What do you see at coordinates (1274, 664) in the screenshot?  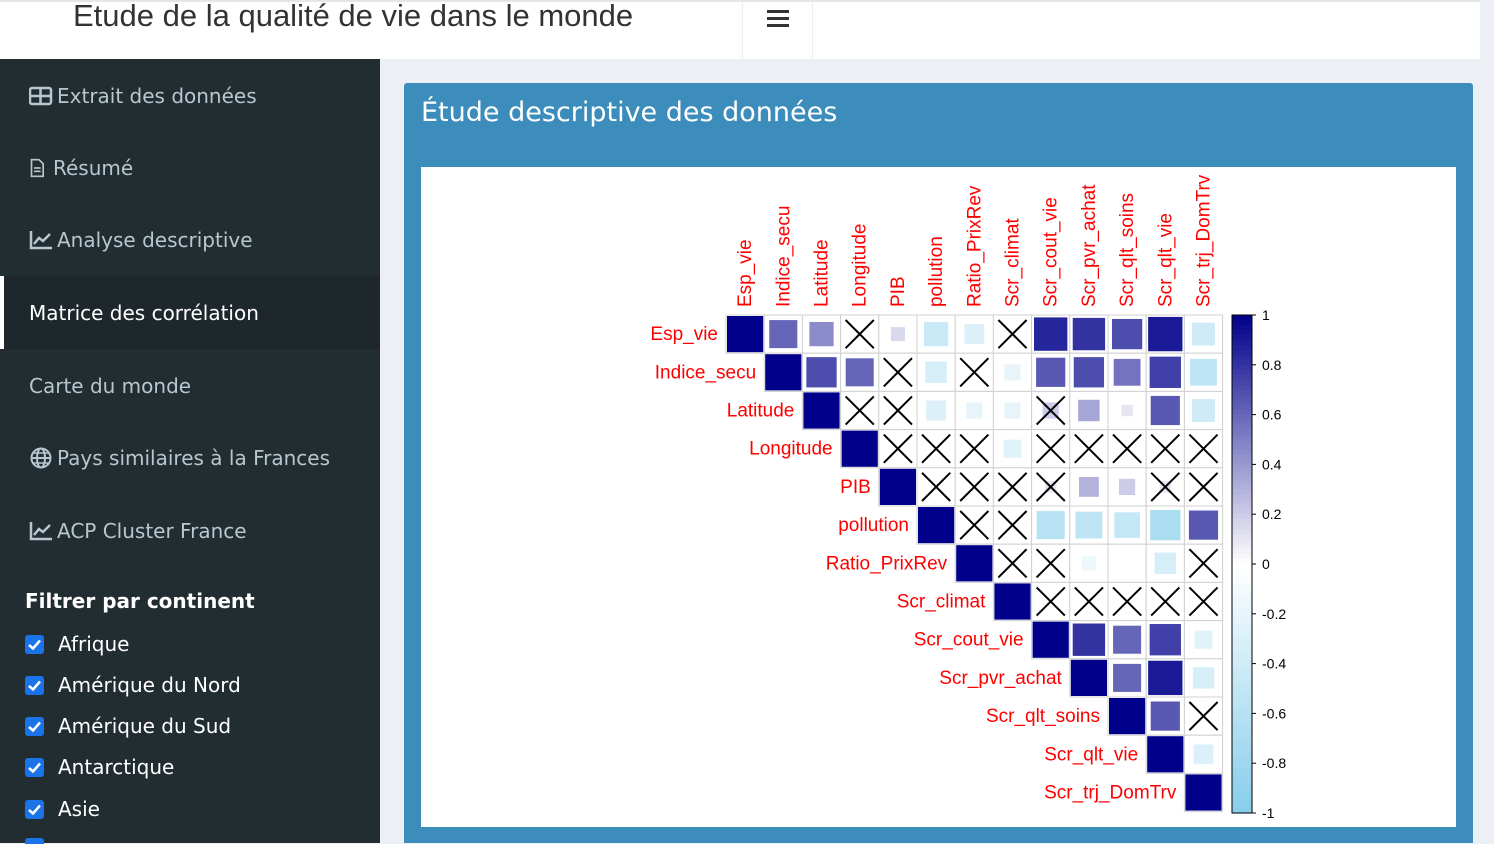 I see `colorbar-tick-label: -0.4` at bounding box center [1274, 664].